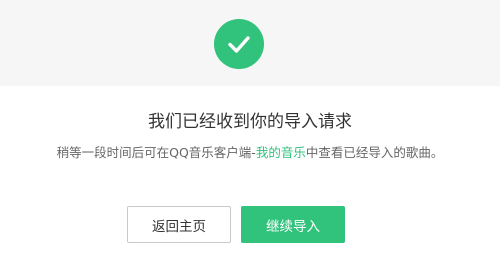 This screenshot has width=500, height=257. I want to click on page-title: 我们已经收到你的导入请求, so click(250, 122).